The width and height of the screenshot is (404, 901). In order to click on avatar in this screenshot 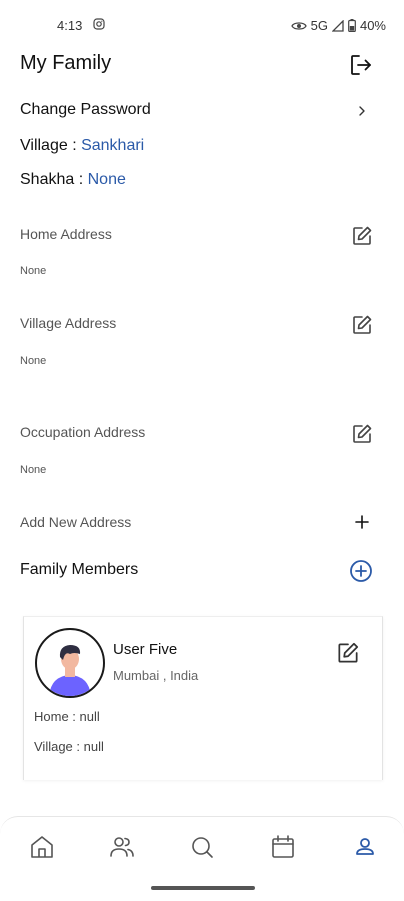, I will do `click(70, 663)`.